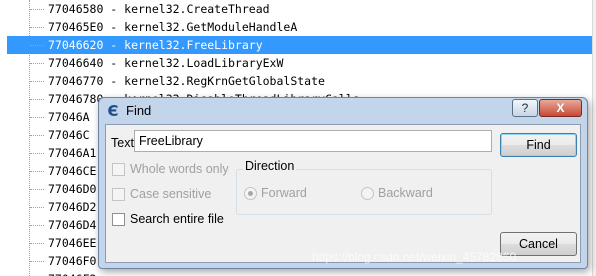  I want to click on tree-row-label: 77046CE, so click(72, 171).